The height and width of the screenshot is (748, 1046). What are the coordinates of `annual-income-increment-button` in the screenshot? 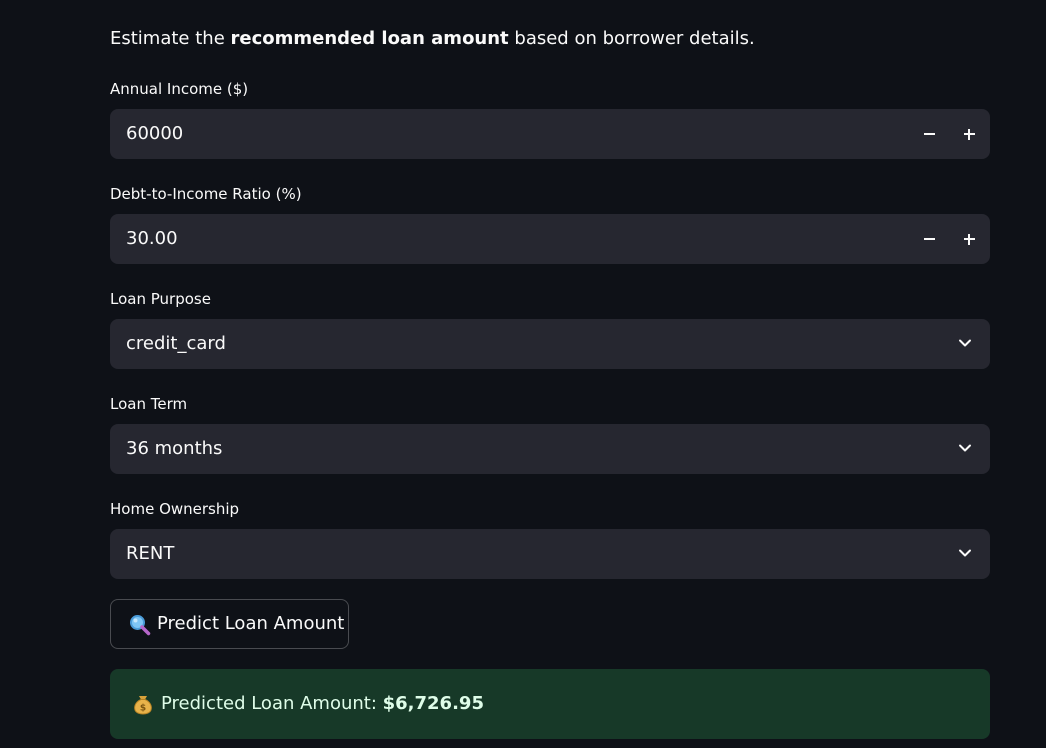 It's located at (969, 134).